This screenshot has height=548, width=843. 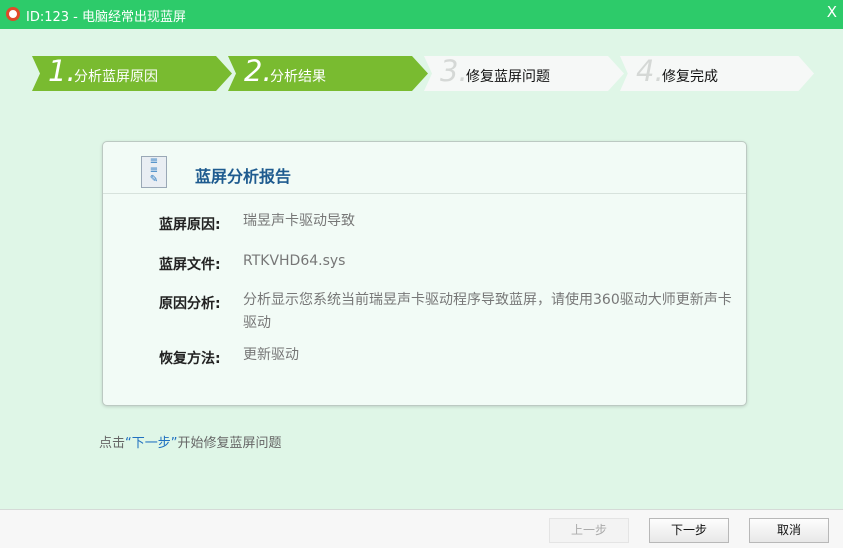 I want to click on cancel-button: 取消, so click(x=789, y=530).